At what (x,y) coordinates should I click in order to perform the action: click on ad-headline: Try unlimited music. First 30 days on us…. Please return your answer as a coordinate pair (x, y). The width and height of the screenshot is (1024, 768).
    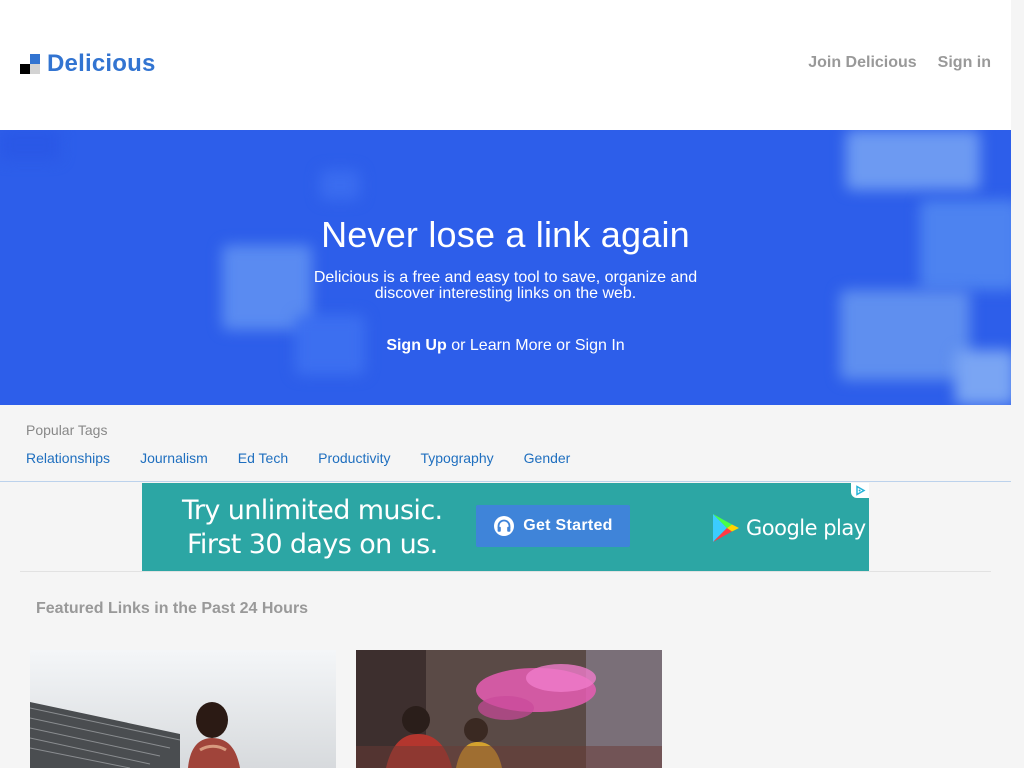
    Looking at the image, I should click on (312, 528).